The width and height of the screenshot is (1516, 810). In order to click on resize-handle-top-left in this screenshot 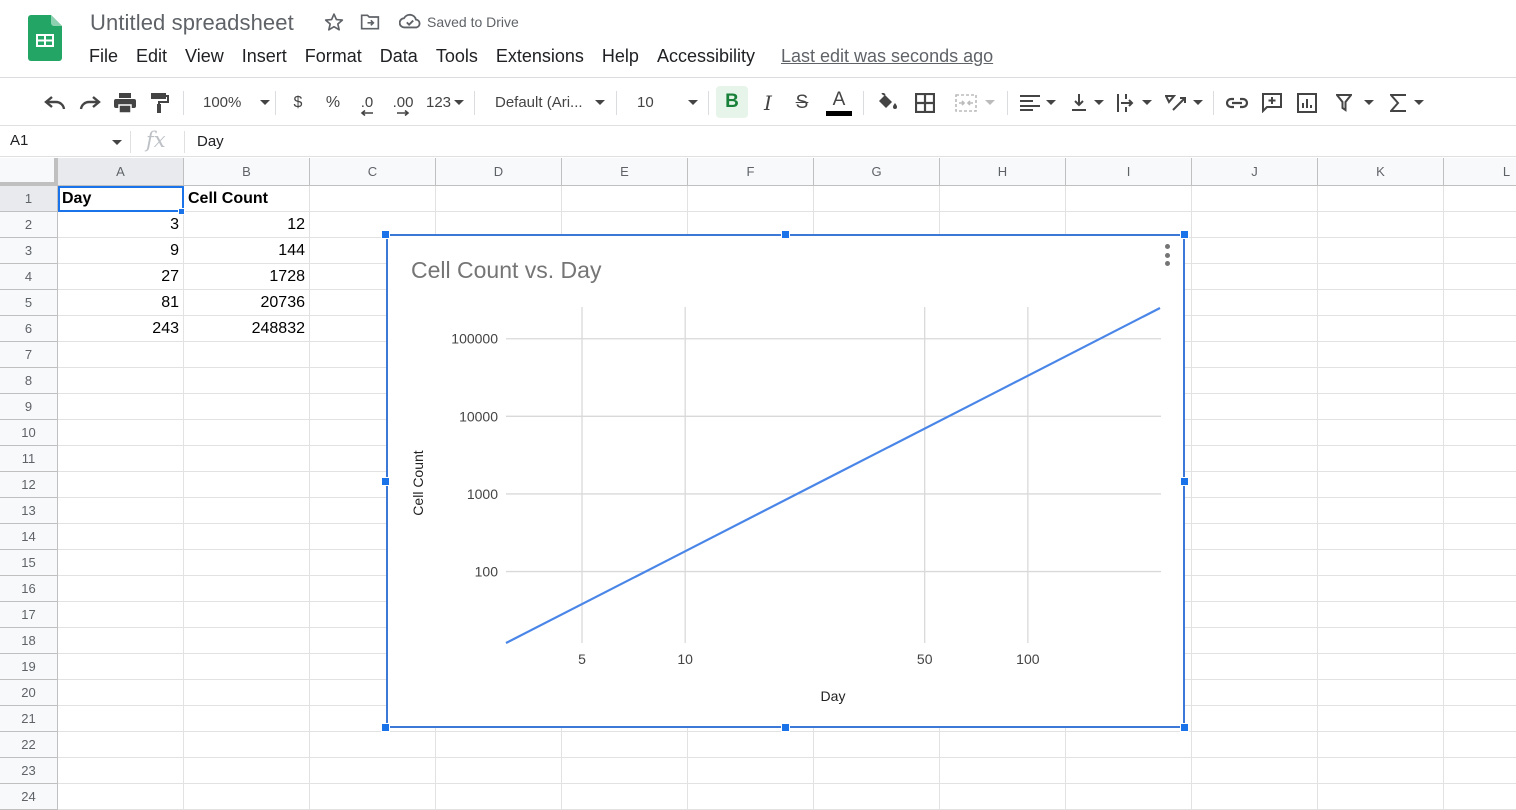, I will do `click(385, 234)`.